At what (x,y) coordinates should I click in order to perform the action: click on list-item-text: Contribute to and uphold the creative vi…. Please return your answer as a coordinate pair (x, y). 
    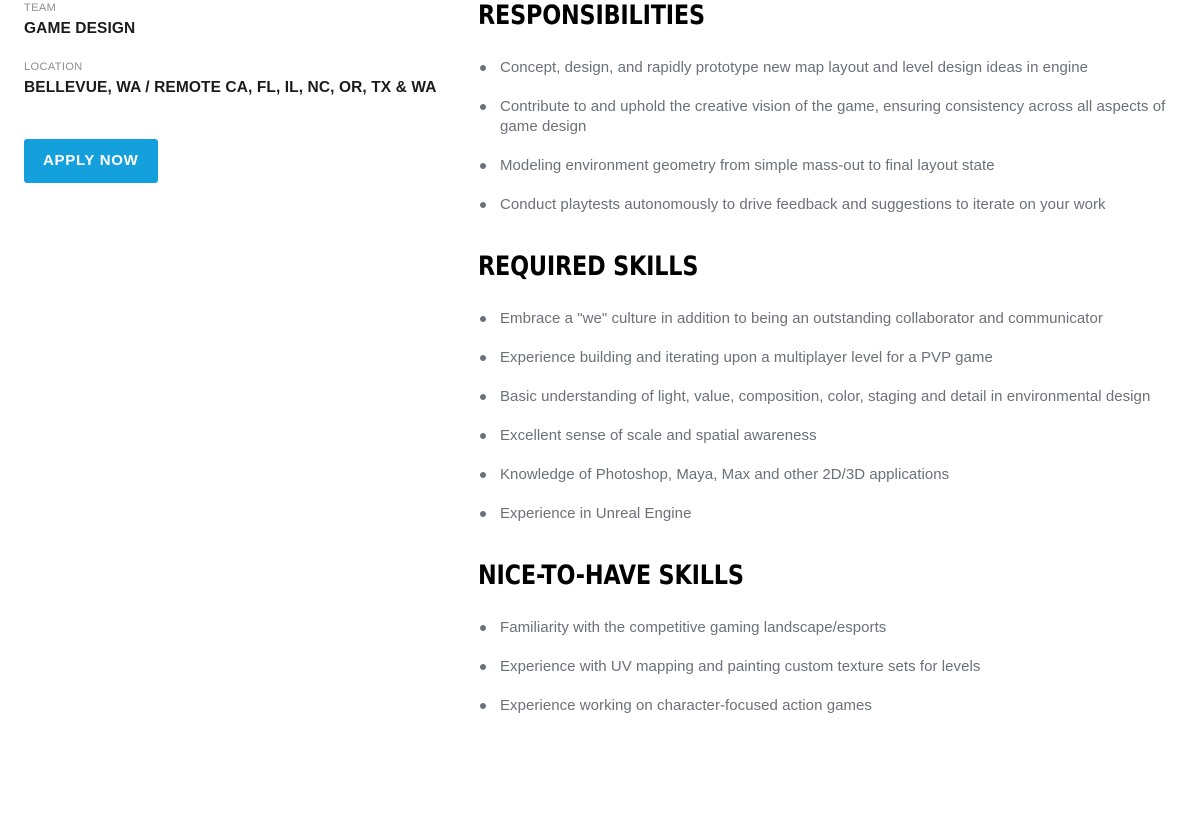
    Looking at the image, I should click on (833, 116).